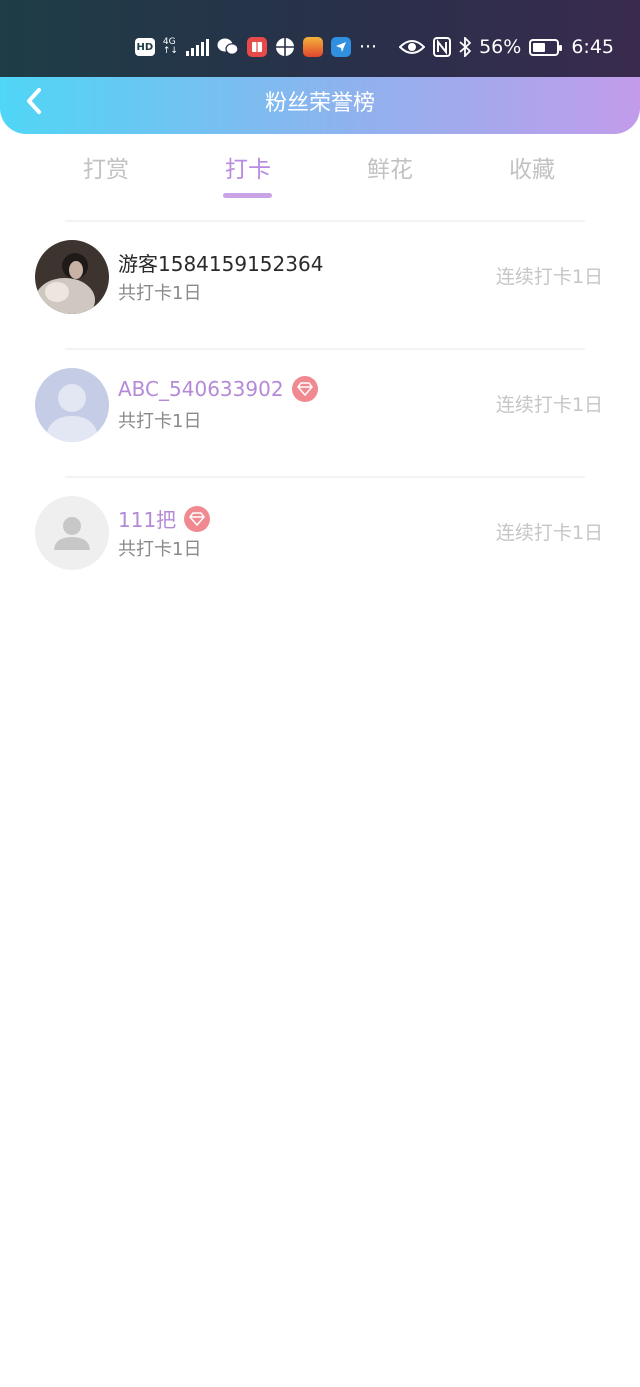  I want to click on username: 111把, so click(164, 518).